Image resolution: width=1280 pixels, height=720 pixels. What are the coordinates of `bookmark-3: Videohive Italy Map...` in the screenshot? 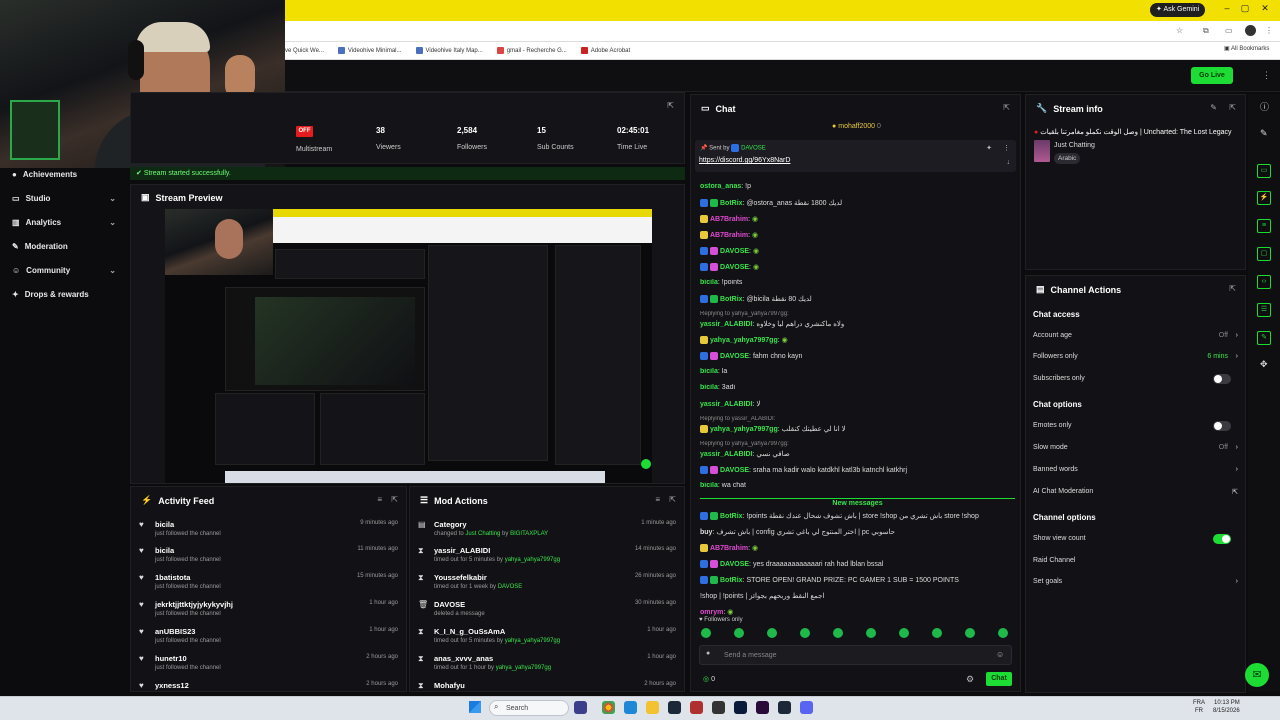 It's located at (449, 50).